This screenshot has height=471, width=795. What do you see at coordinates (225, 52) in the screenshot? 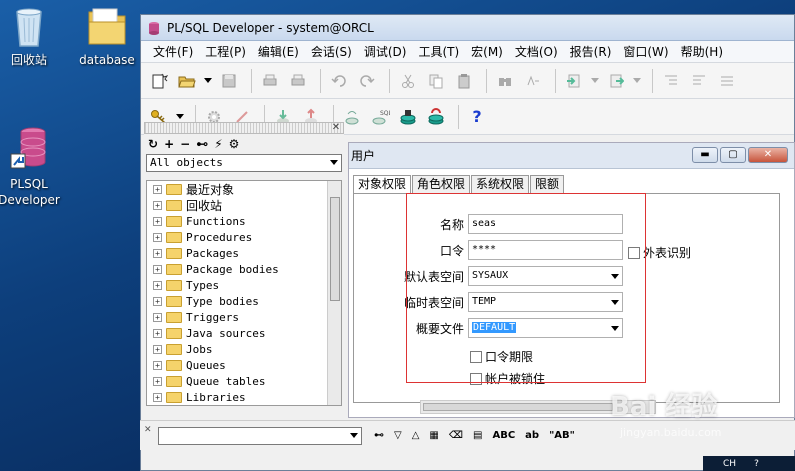
I see `menu-project: 工程(P)` at bounding box center [225, 52].